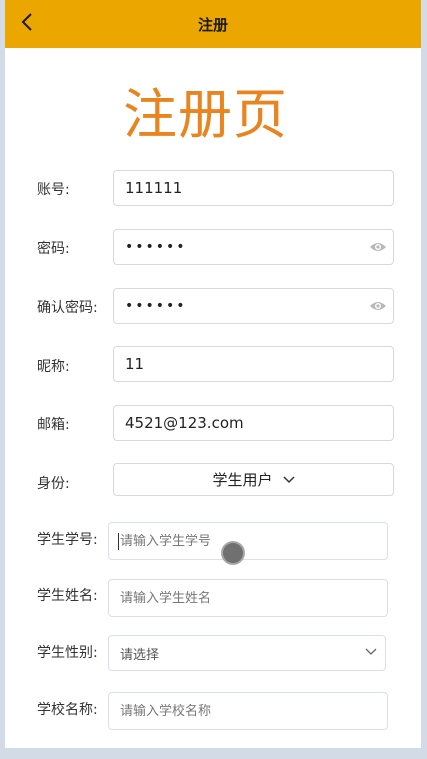 The image size is (427, 759). I want to click on email-label: 邮箱:, so click(53, 425).